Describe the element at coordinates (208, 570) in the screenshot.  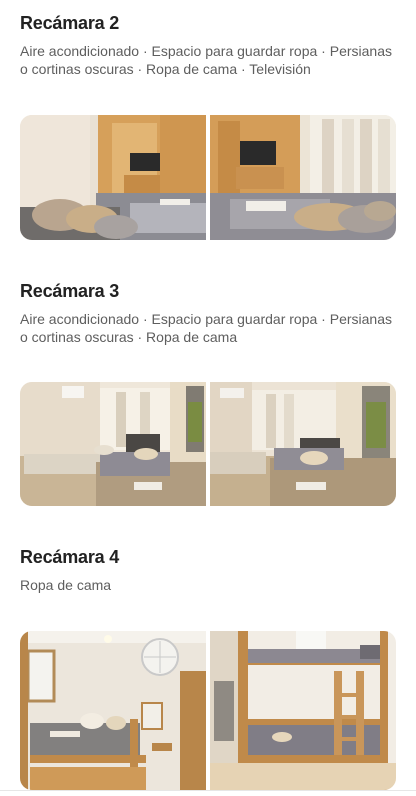
I see `room-section-4: Recámara 4 Ropa de cama` at that location.